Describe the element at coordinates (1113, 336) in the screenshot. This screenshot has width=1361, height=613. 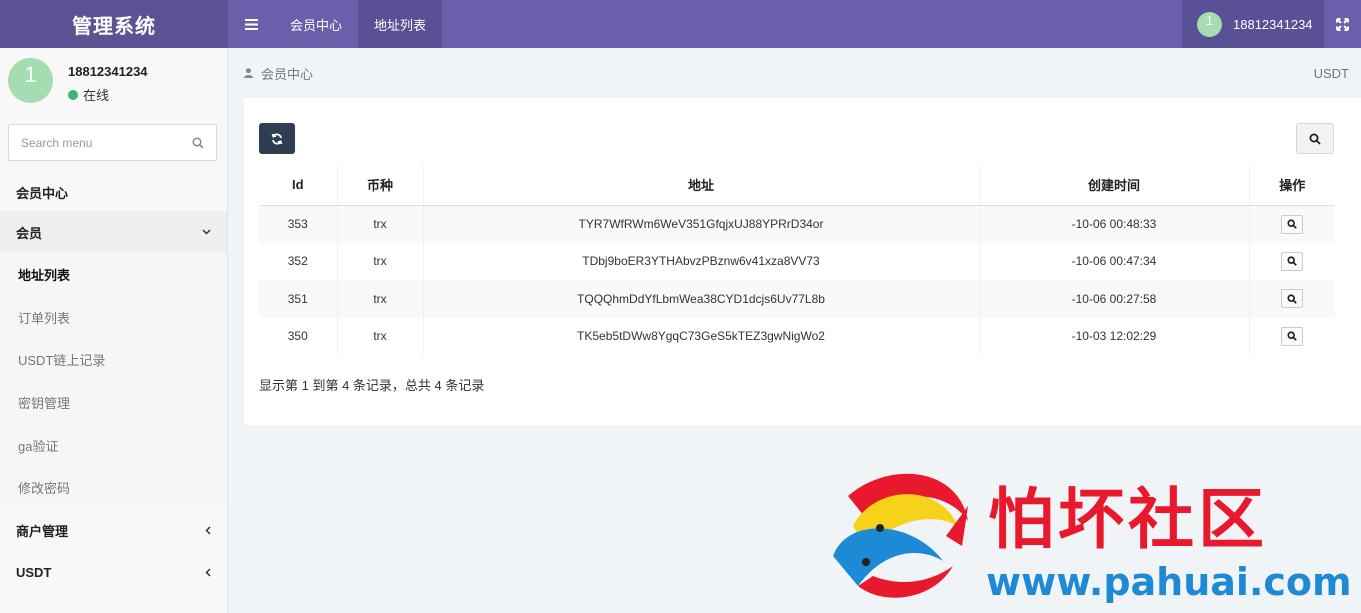
I see `cell-created: -10-03 12:02:29` at that location.